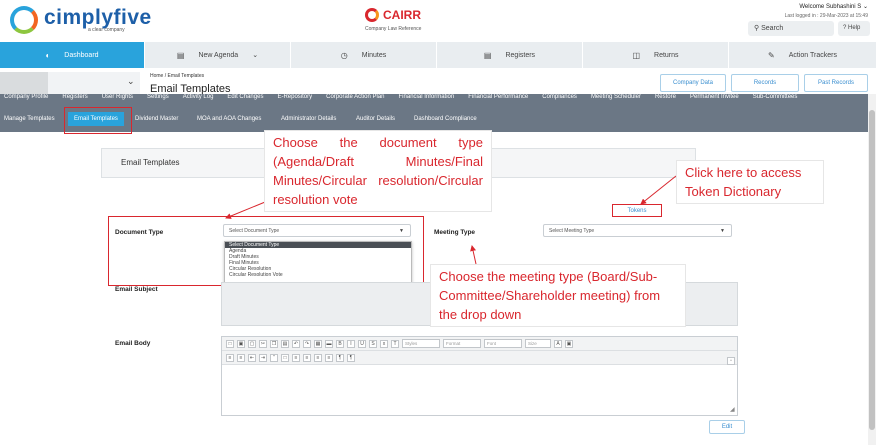 Image resolution: width=876 pixels, height=445 pixels. Describe the element at coordinates (732, 409) in the screenshot. I see `resize-handle-icon: ◢` at that location.